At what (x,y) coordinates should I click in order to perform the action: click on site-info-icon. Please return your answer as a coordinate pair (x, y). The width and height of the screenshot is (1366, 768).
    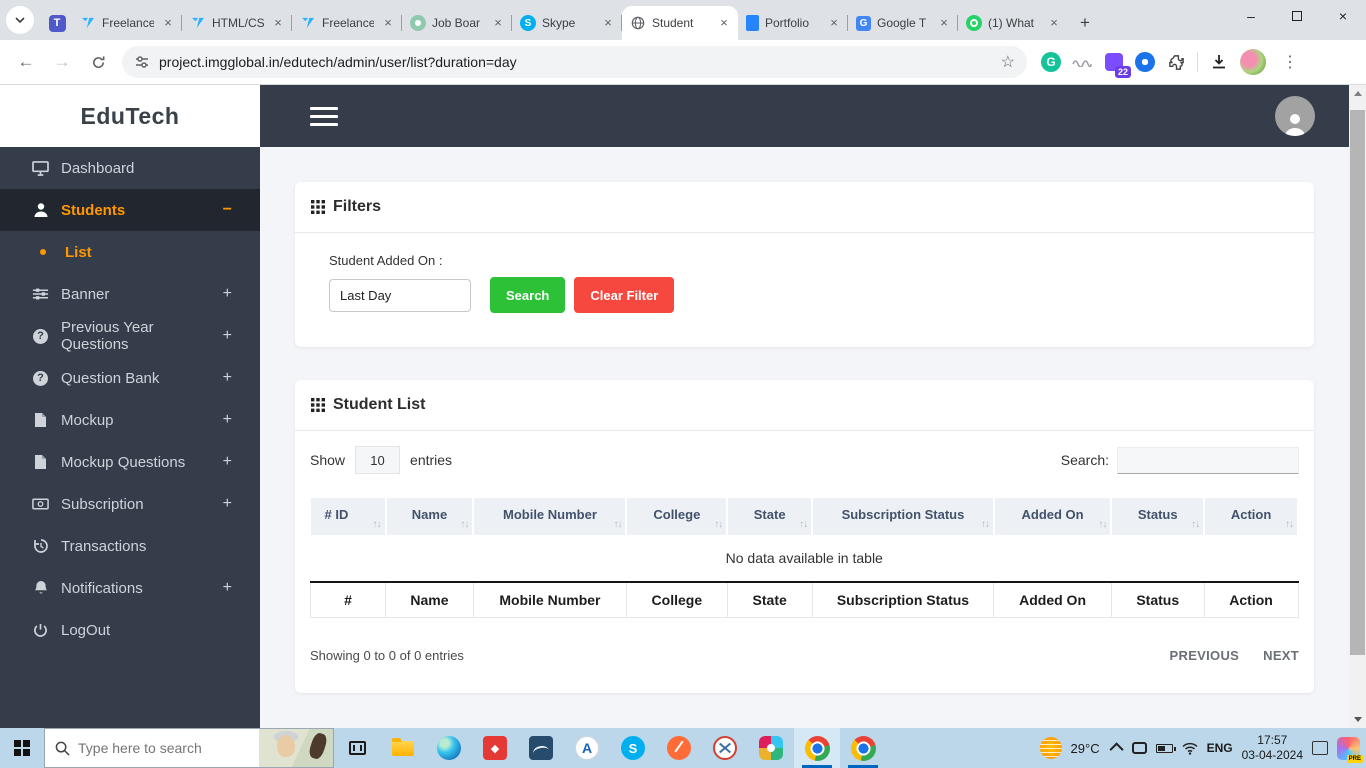
    Looking at the image, I should click on (142, 62).